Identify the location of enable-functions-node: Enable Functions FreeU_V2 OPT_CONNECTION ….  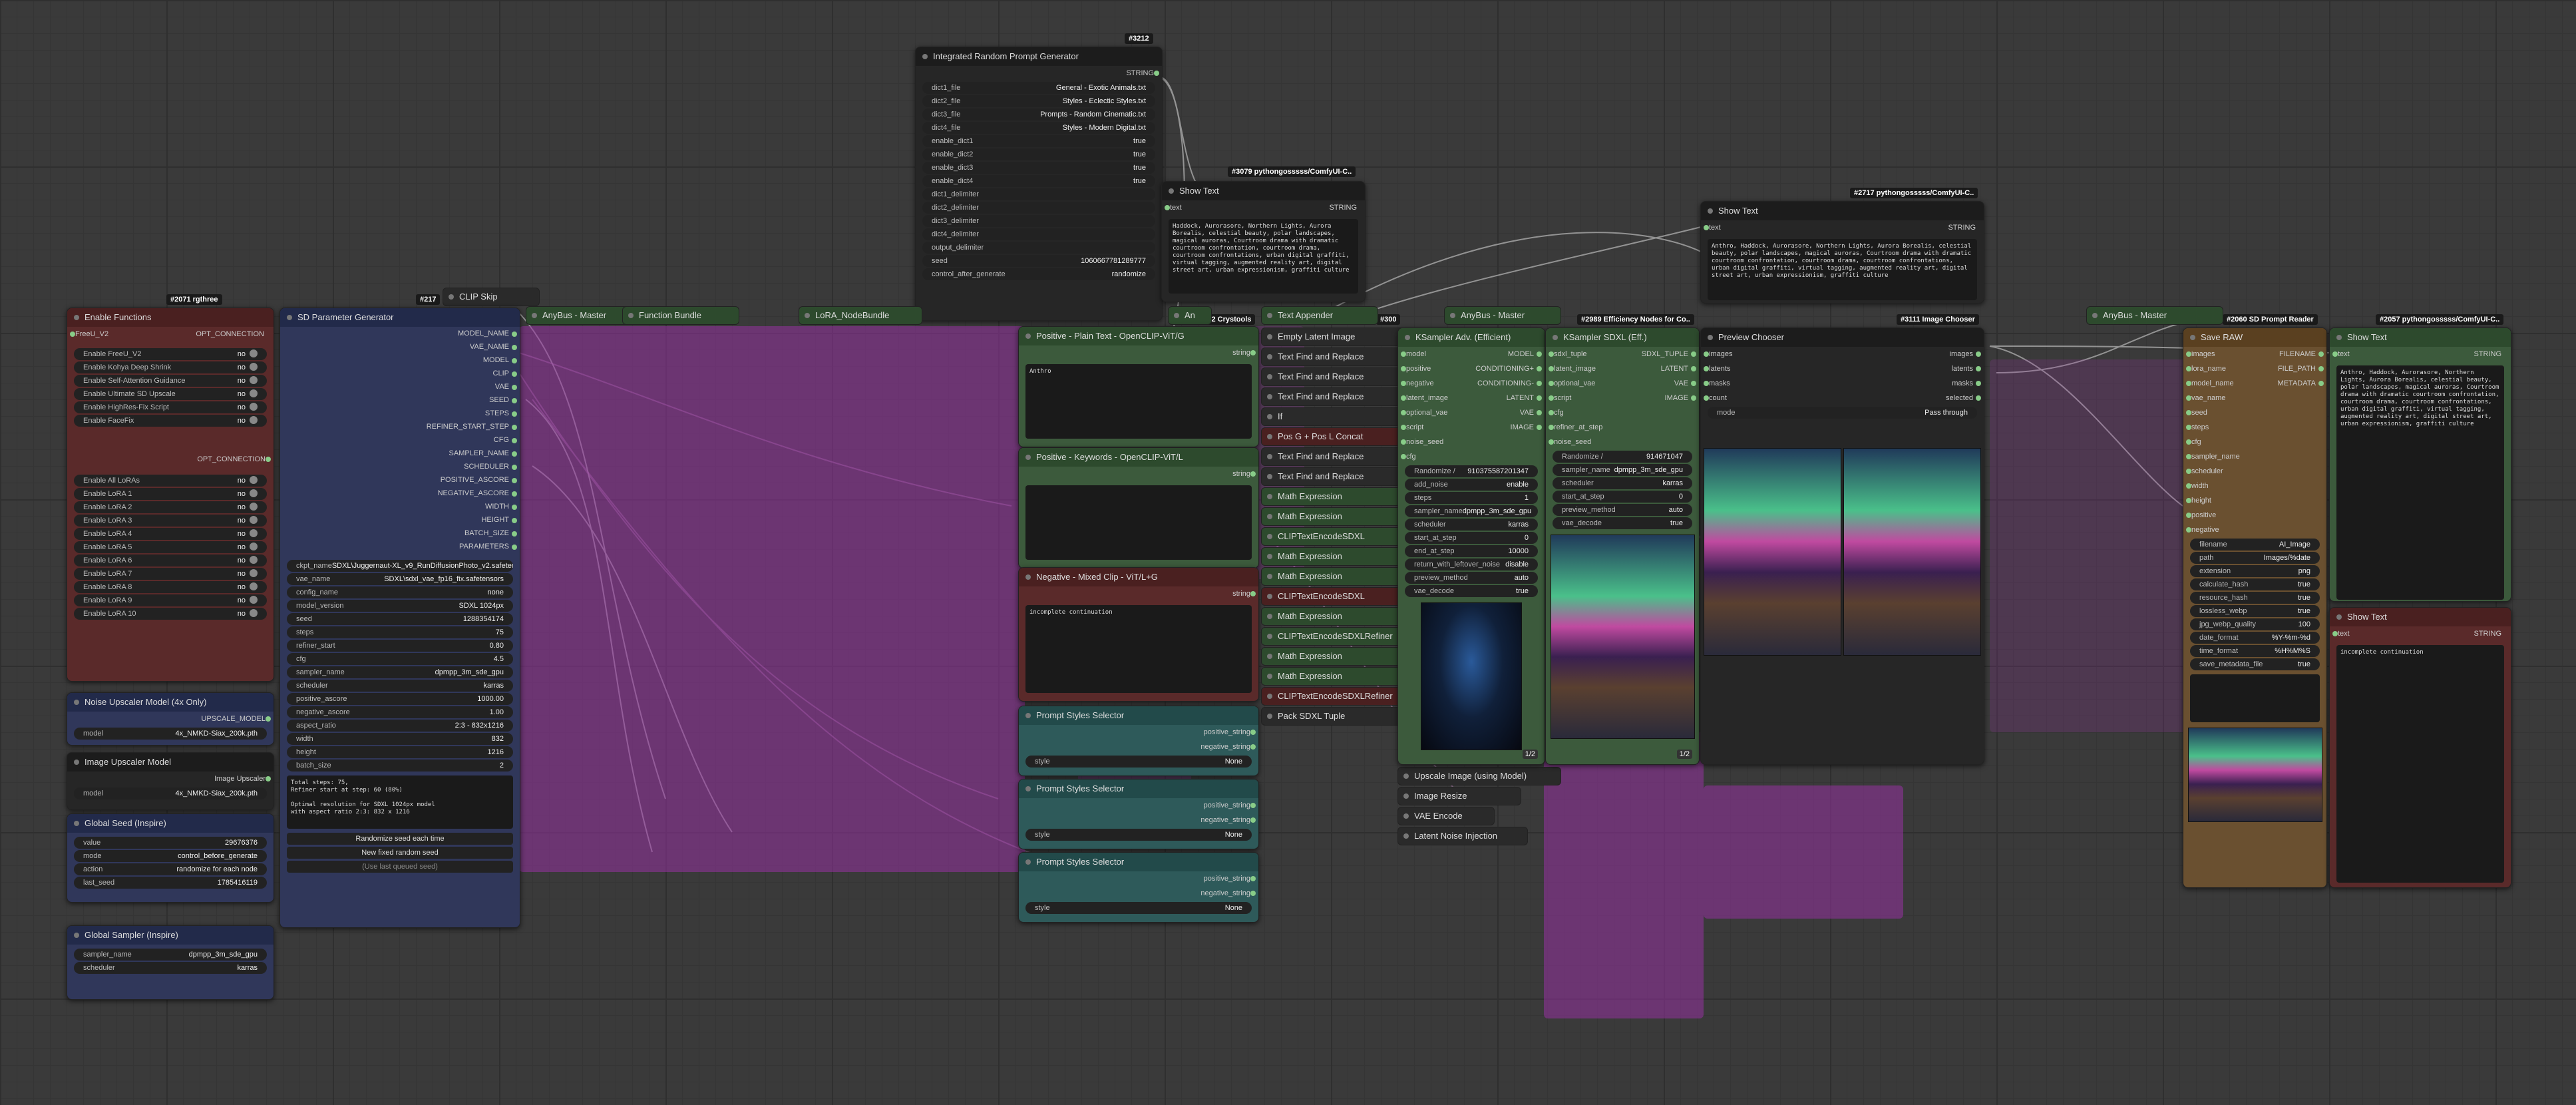
(170, 495).